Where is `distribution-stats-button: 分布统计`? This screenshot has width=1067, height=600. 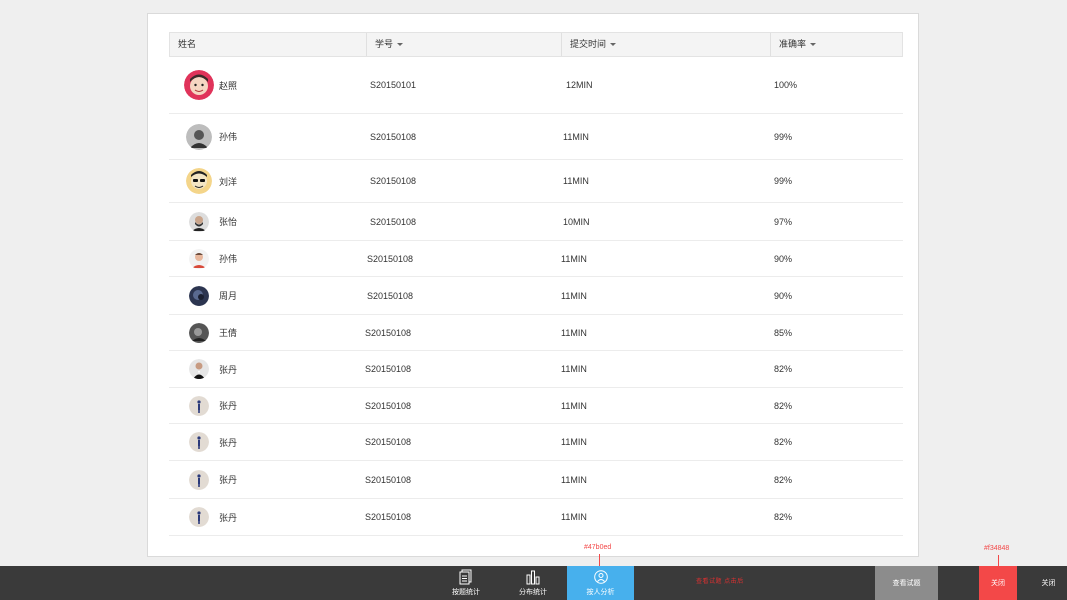 distribution-stats-button: 分布统计 is located at coordinates (533, 583).